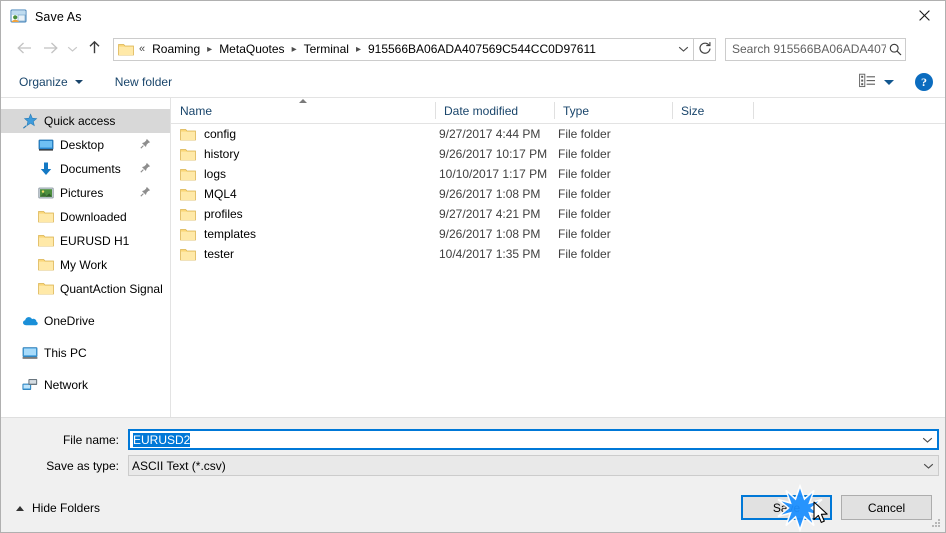 This screenshot has width=946, height=533. Describe the element at coordinates (928, 466) in the screenshot. I see `save-as-type-dropdown-button` at that location.